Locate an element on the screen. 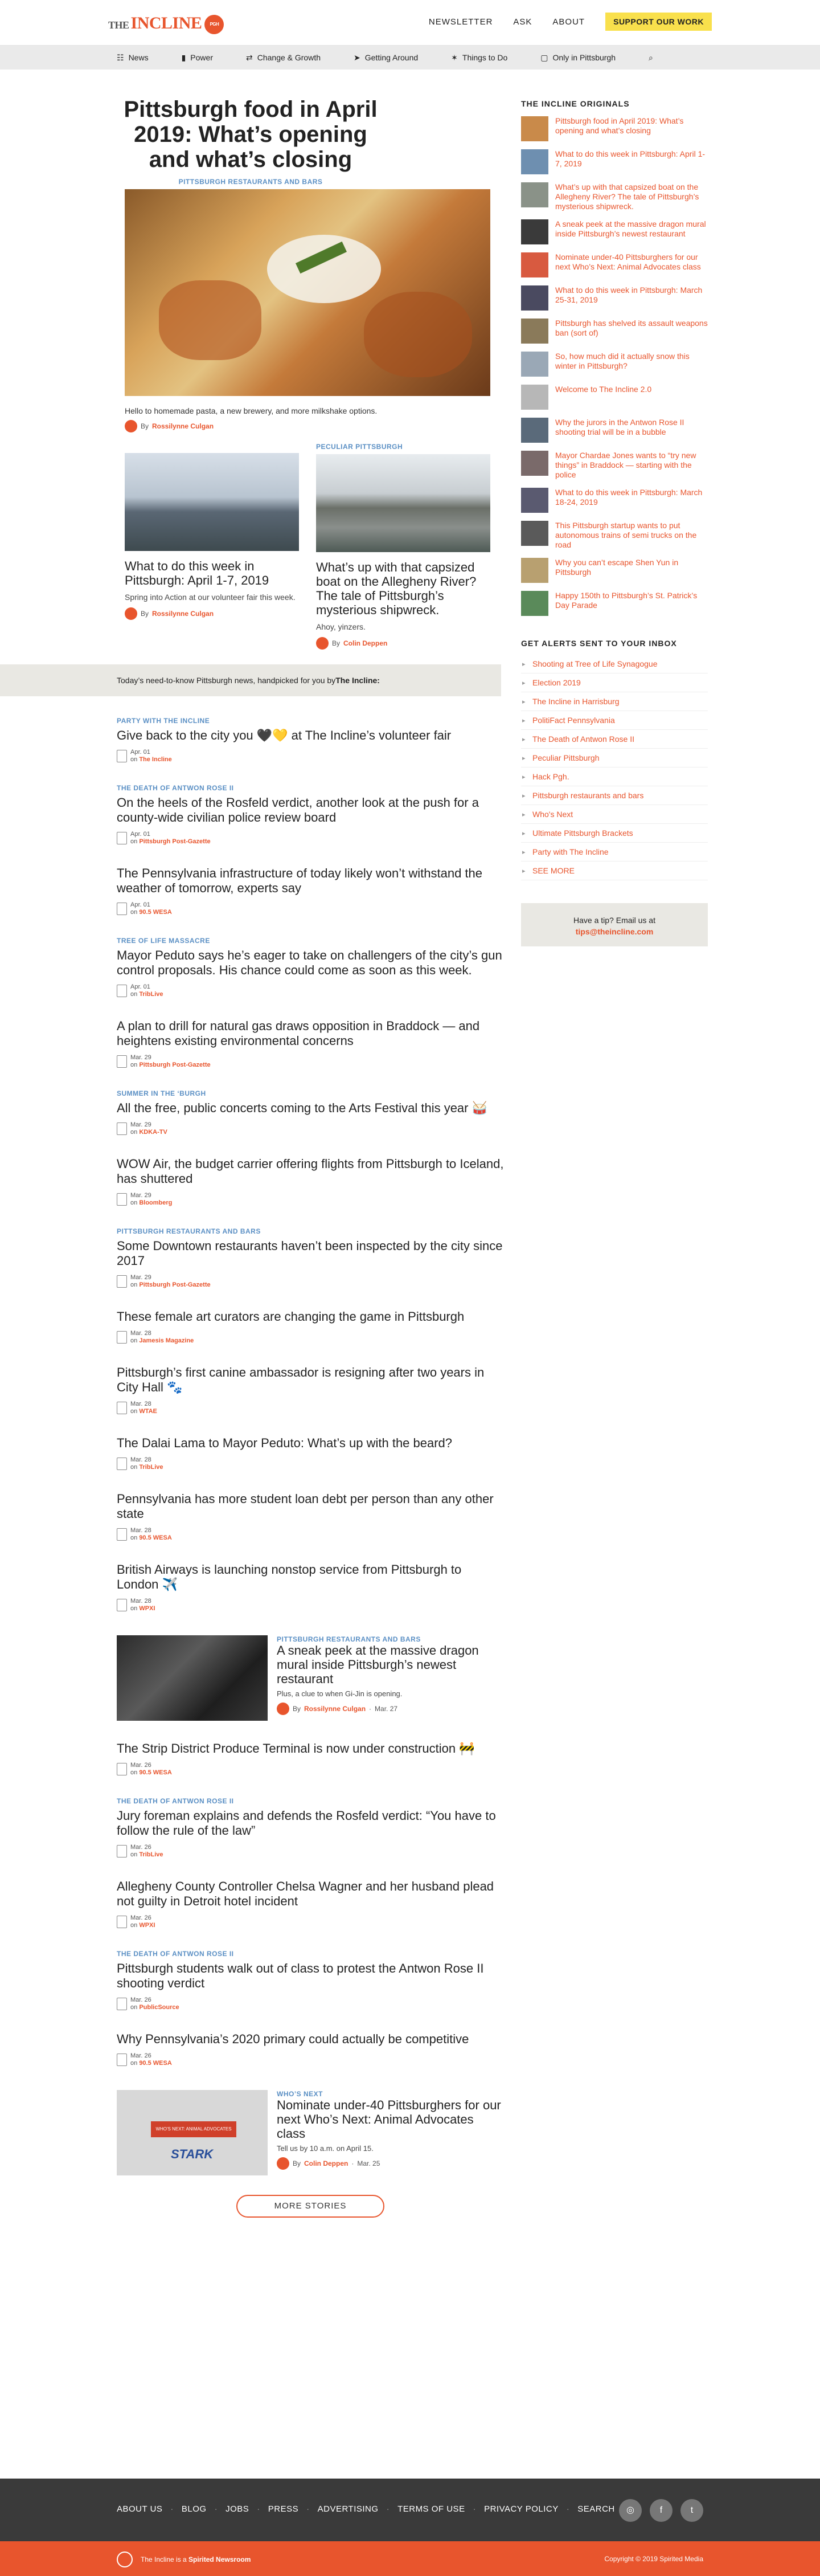  footer-link: ADVERTISING is located at coordinates (348, 2509).